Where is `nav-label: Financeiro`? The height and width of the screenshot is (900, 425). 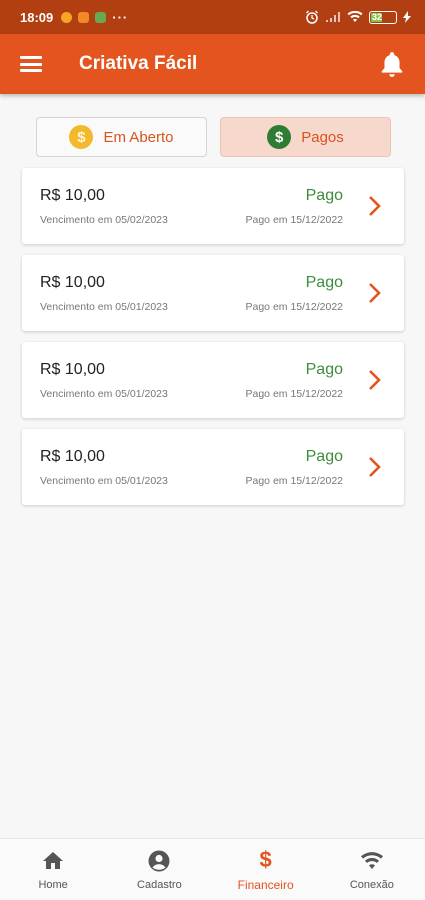 nav-label: Financeiro is located at coordinates (265, 884).